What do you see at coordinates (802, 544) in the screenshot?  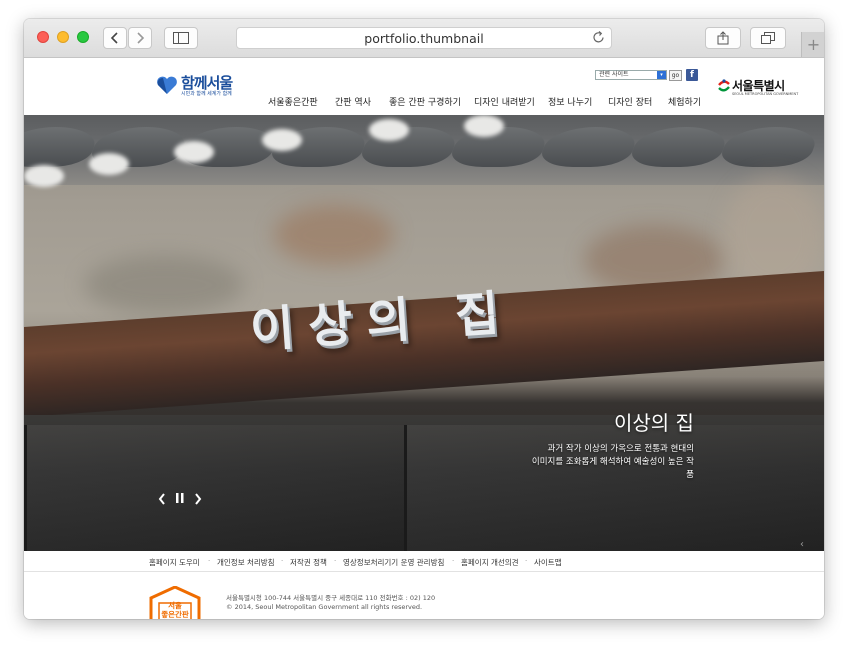 I see `corner-arrow-icon: ‹` at bounding box center [802, 544].